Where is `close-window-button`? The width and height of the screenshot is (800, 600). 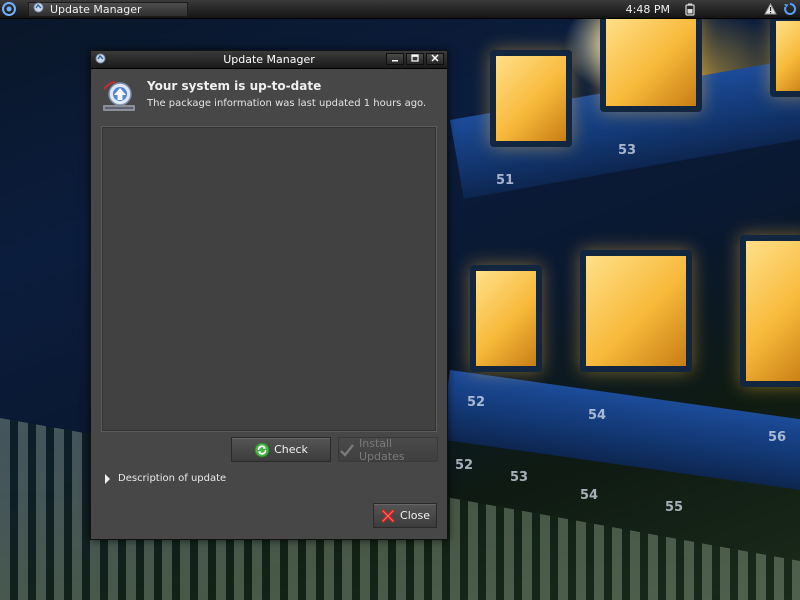
close-window-button is located at coordinates (435, 59).